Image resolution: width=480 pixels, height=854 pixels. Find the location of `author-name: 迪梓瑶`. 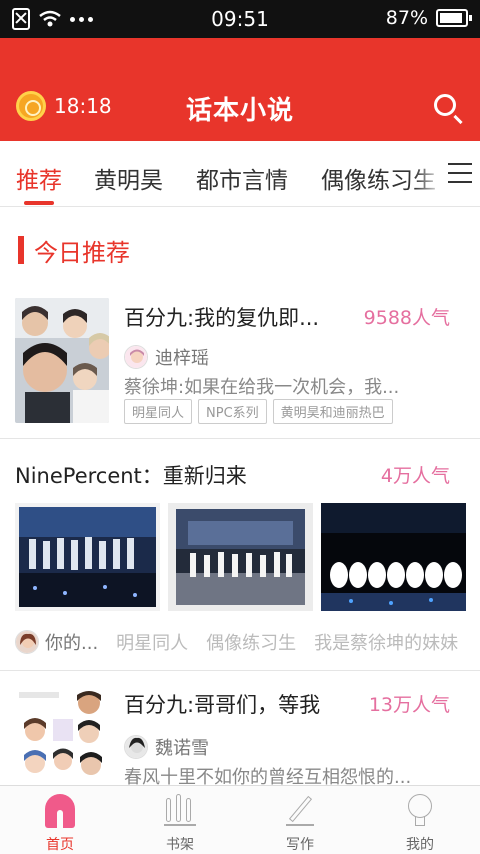

author-name: 迪梓瑶 is located at coordinates (182, 358).